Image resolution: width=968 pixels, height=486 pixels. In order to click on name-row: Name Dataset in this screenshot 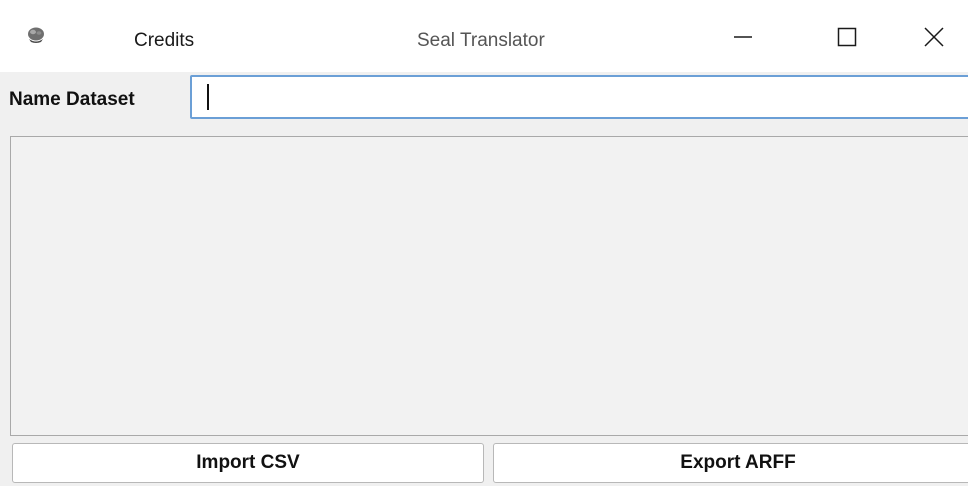, I will do `click(484, 101)`.